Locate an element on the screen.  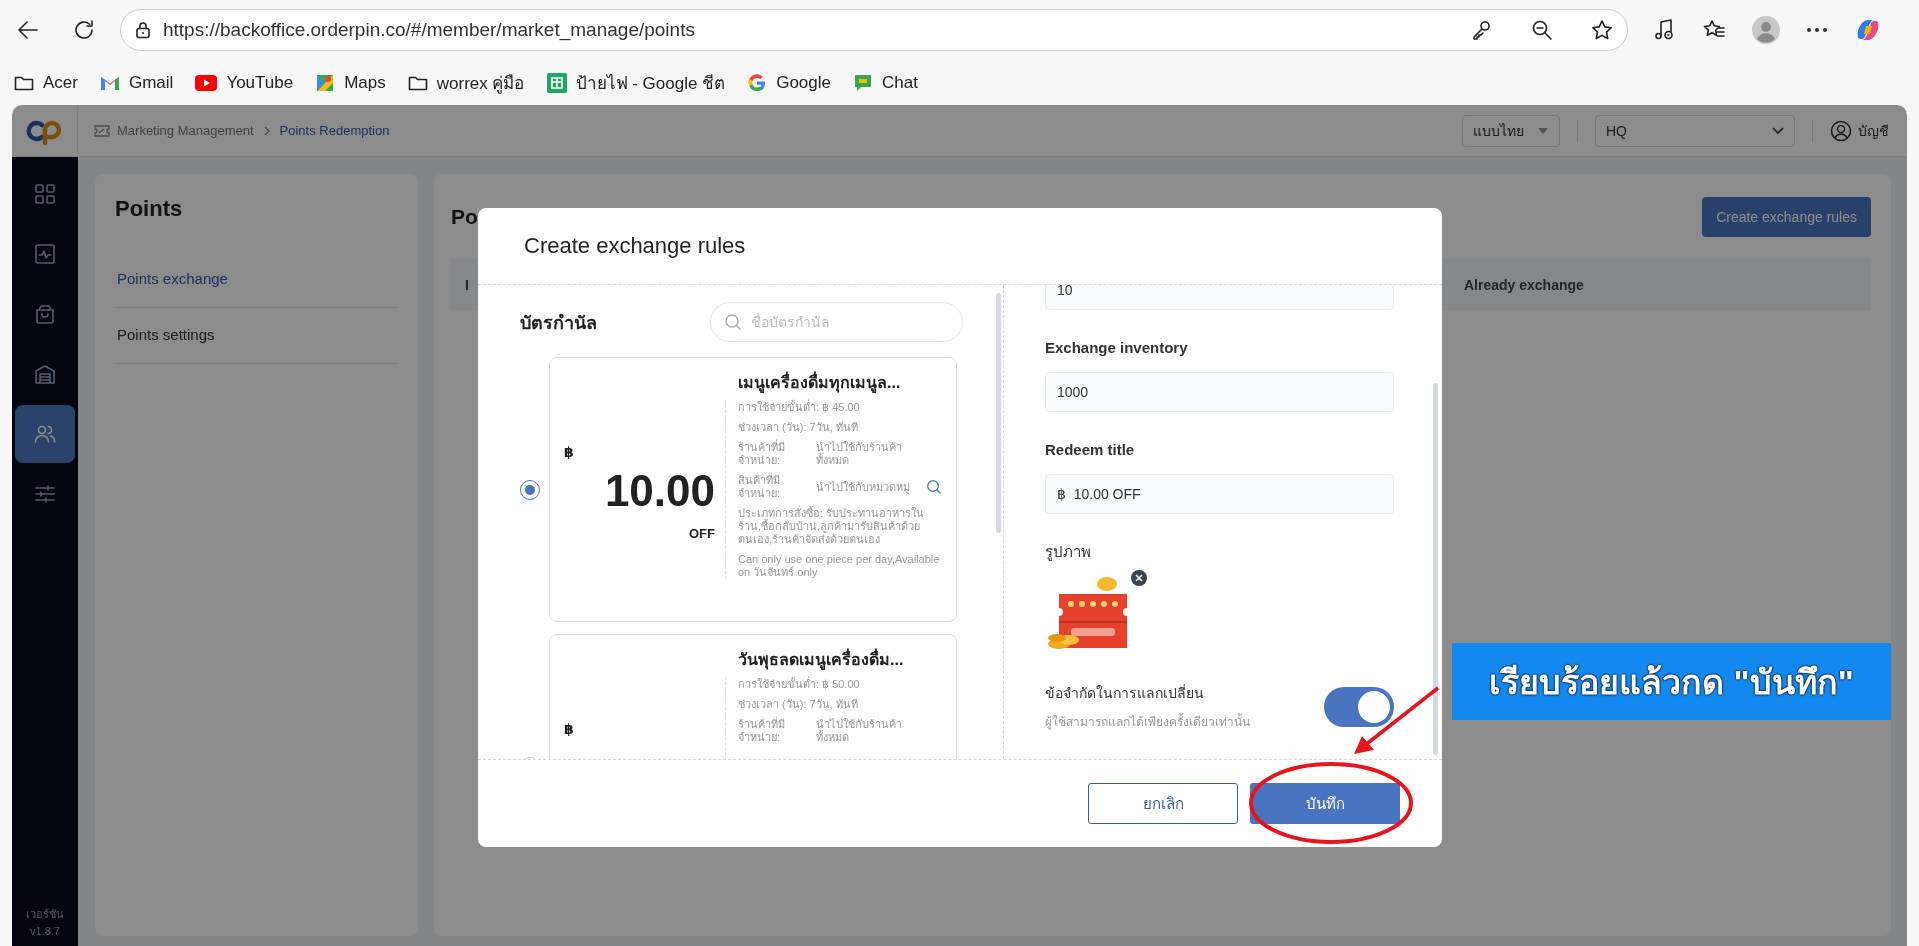
input-field: 10 is located at coordinates (1219, 297).